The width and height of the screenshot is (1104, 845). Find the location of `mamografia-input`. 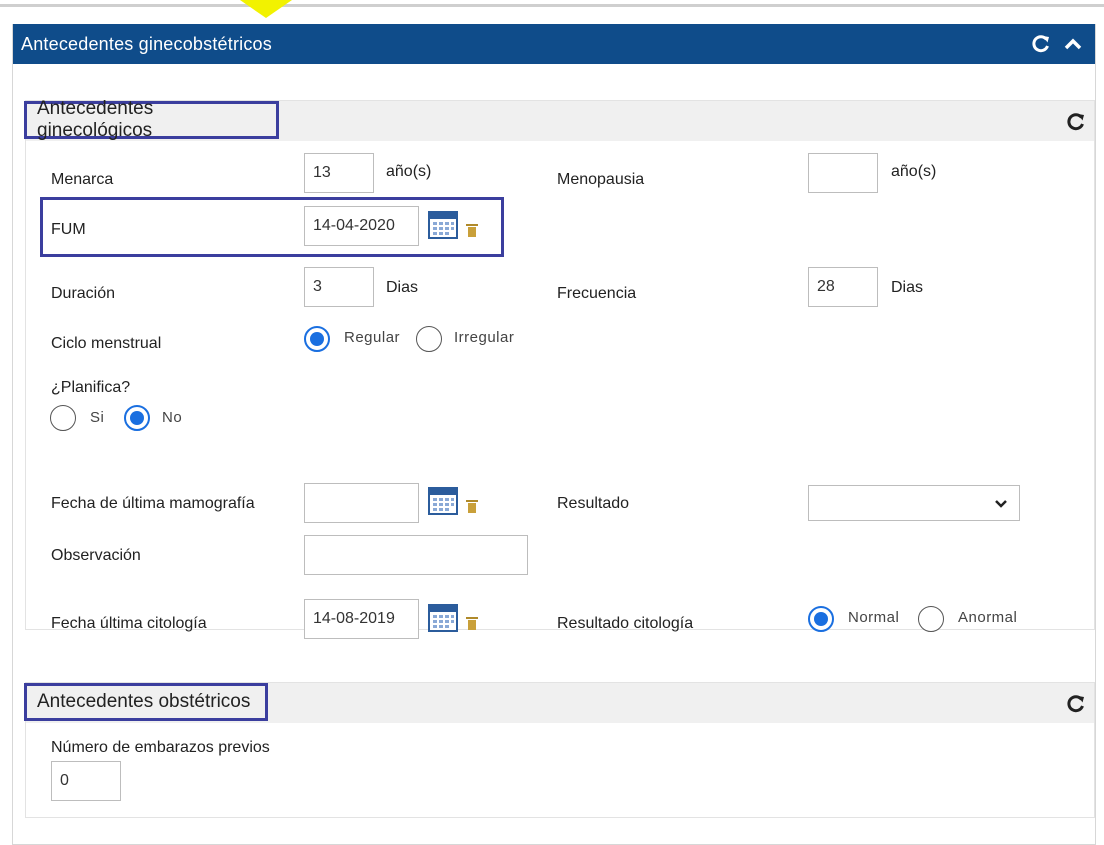

mamografia-input is located at coordinates (361, 503).